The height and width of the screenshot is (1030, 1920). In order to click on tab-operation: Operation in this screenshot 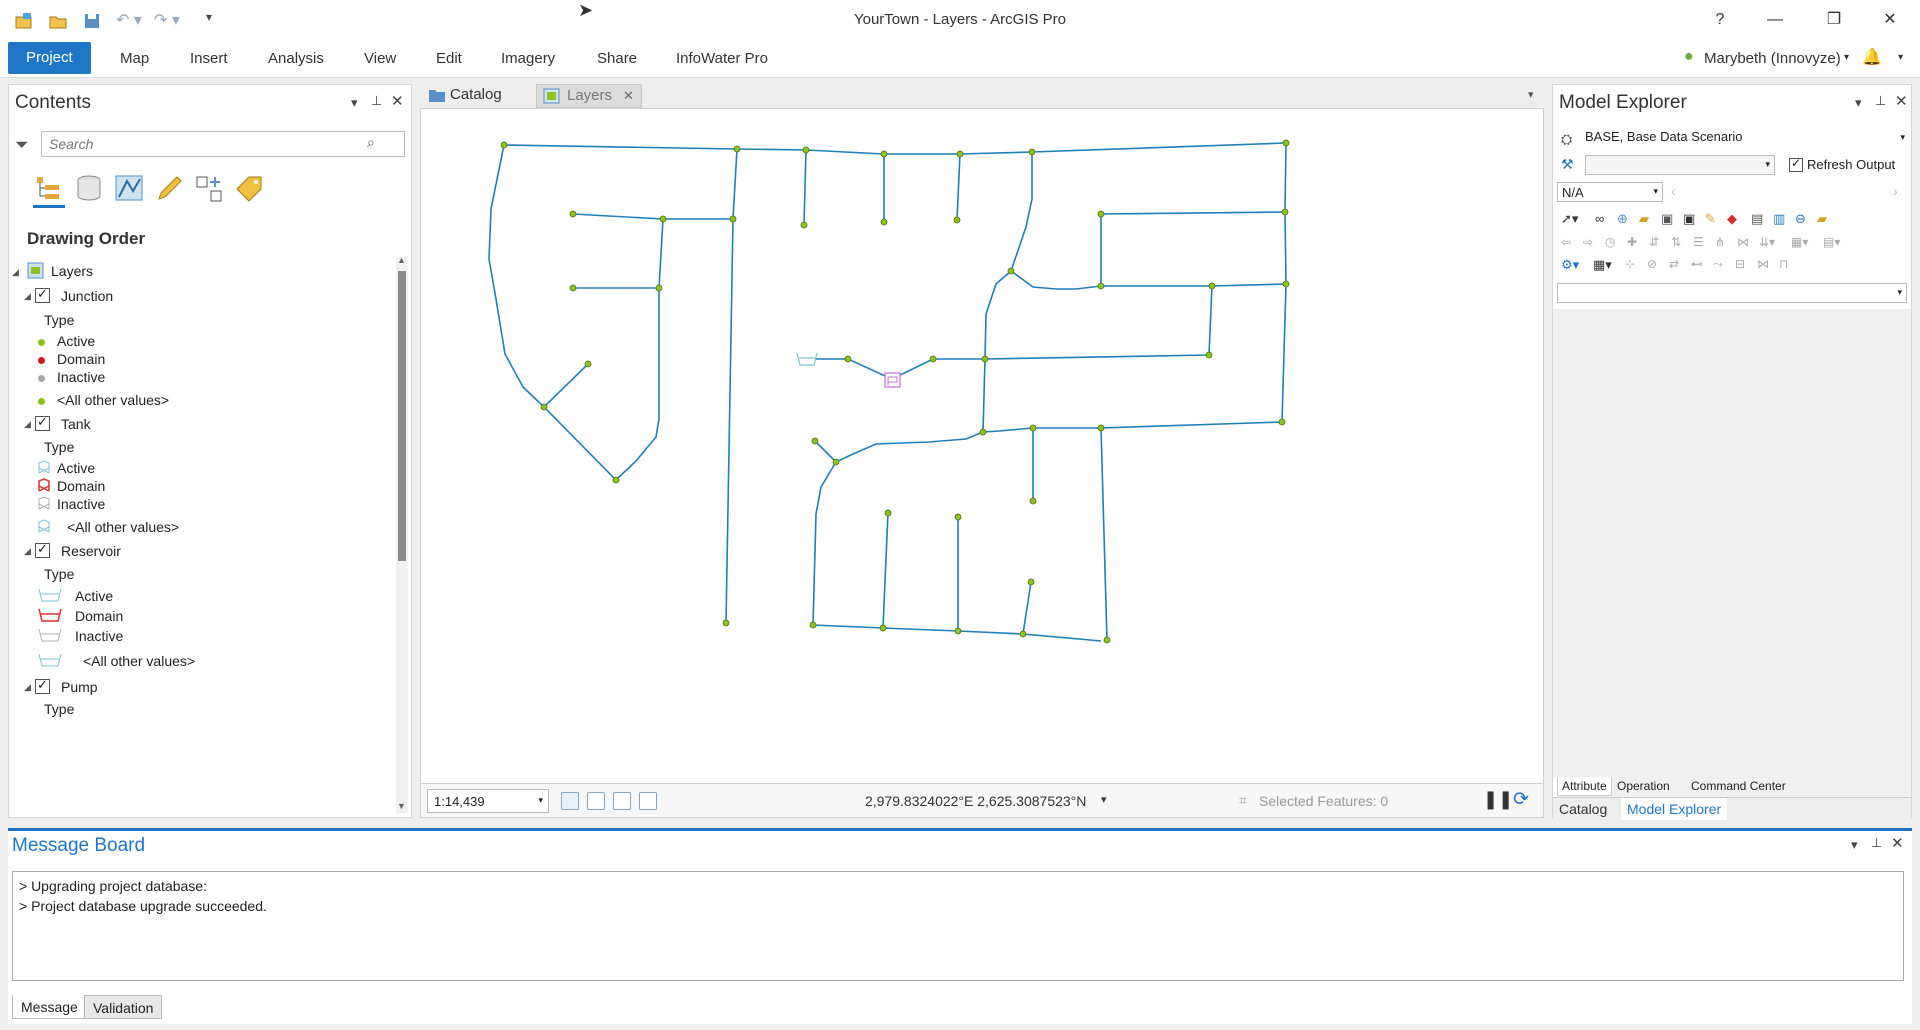, I will do `click(1643, 786)`.